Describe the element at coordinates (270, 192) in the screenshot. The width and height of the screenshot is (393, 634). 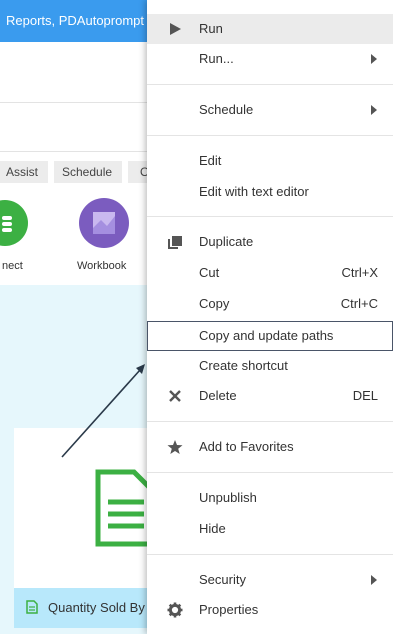
I see `menu-item-edit-text-editor: Edit with text editor` at that location.